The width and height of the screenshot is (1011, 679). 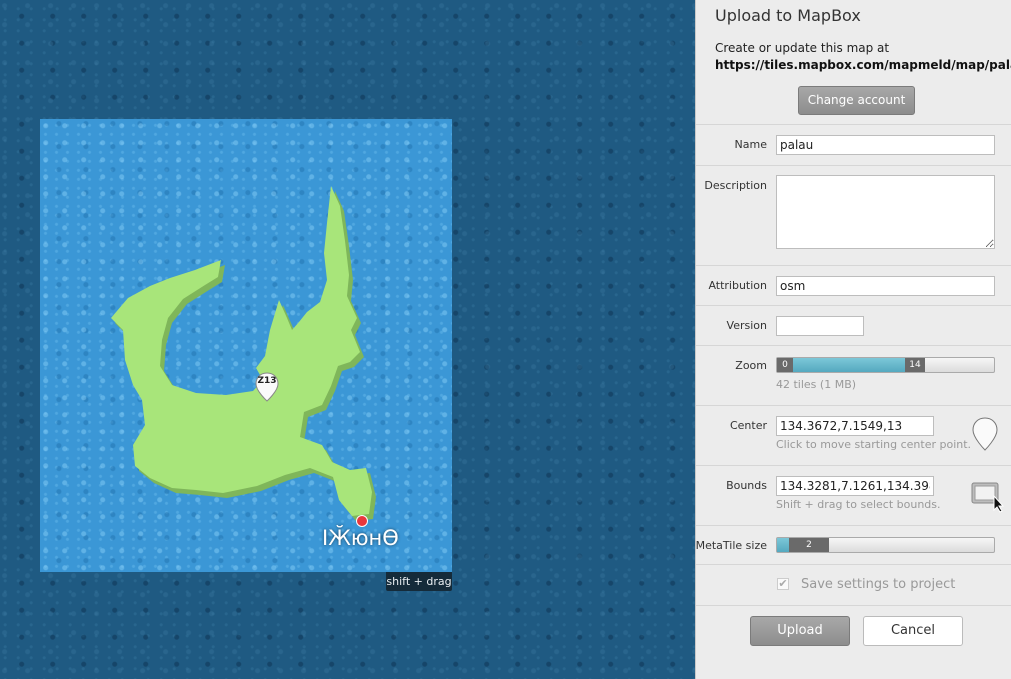 I want to click on bounds-hint: Shift + drag to select bounds., so click(x=858, y=504).